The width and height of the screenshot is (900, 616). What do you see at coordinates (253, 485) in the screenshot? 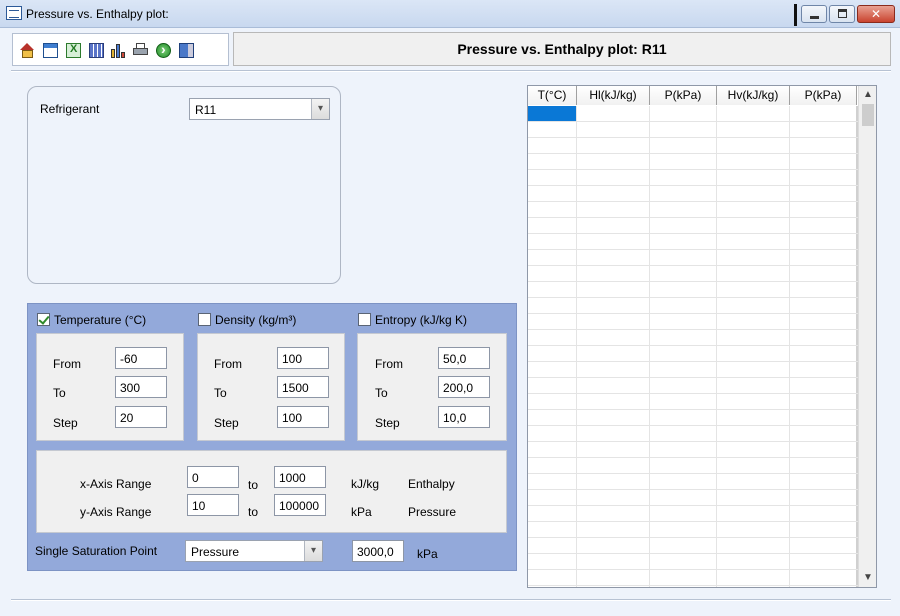
I see `x-axis-to-label: to` at bounding box center [253, 485].